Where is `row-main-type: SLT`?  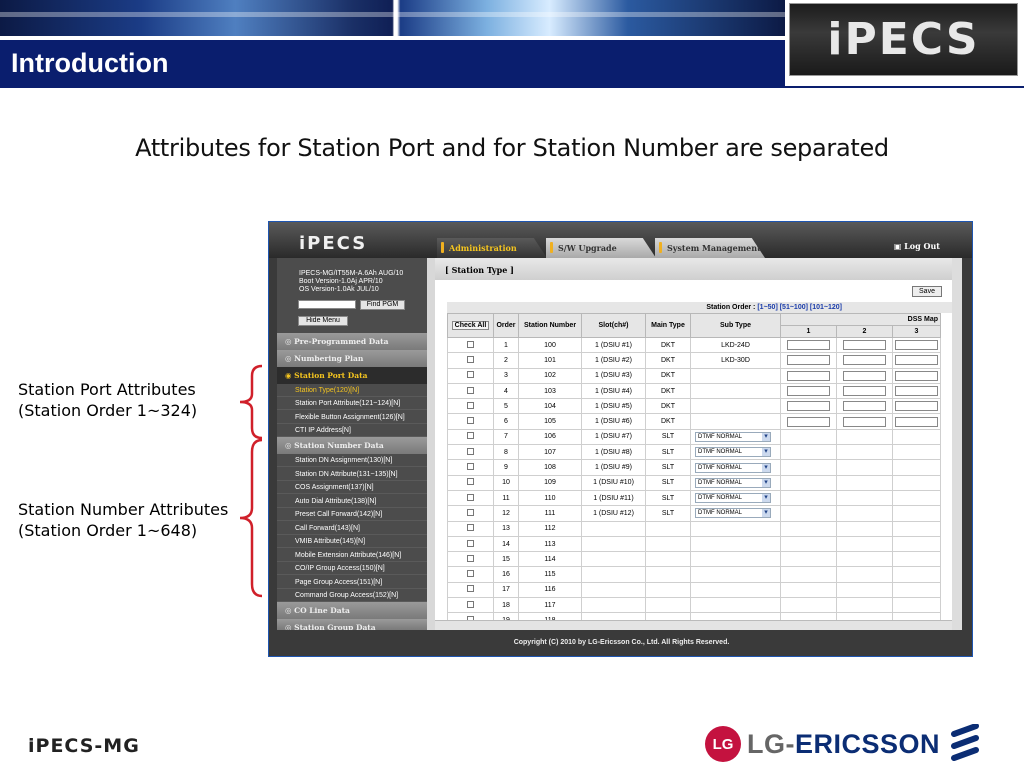 row-main-type: SLT is located at coordinates (668, 437).